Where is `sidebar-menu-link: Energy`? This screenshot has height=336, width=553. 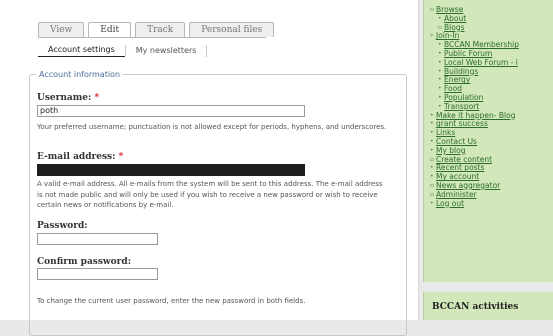 sidebar-menu-link: Energy is located at coordinates (457, 79).